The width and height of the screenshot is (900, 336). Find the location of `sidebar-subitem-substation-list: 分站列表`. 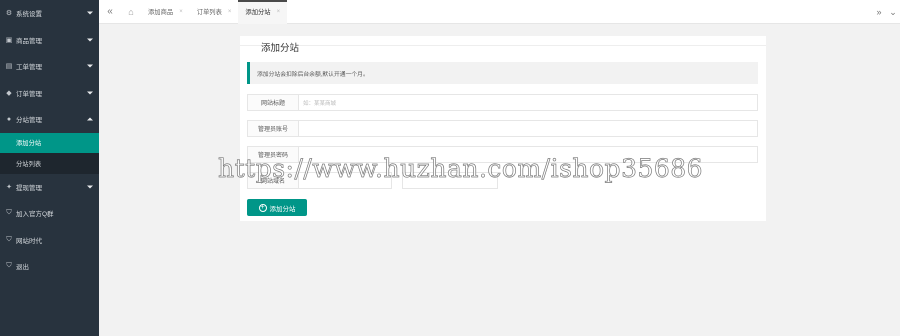

sidebar-subitem-substation-list: 分站列表 is located at coordinates (49, 163).